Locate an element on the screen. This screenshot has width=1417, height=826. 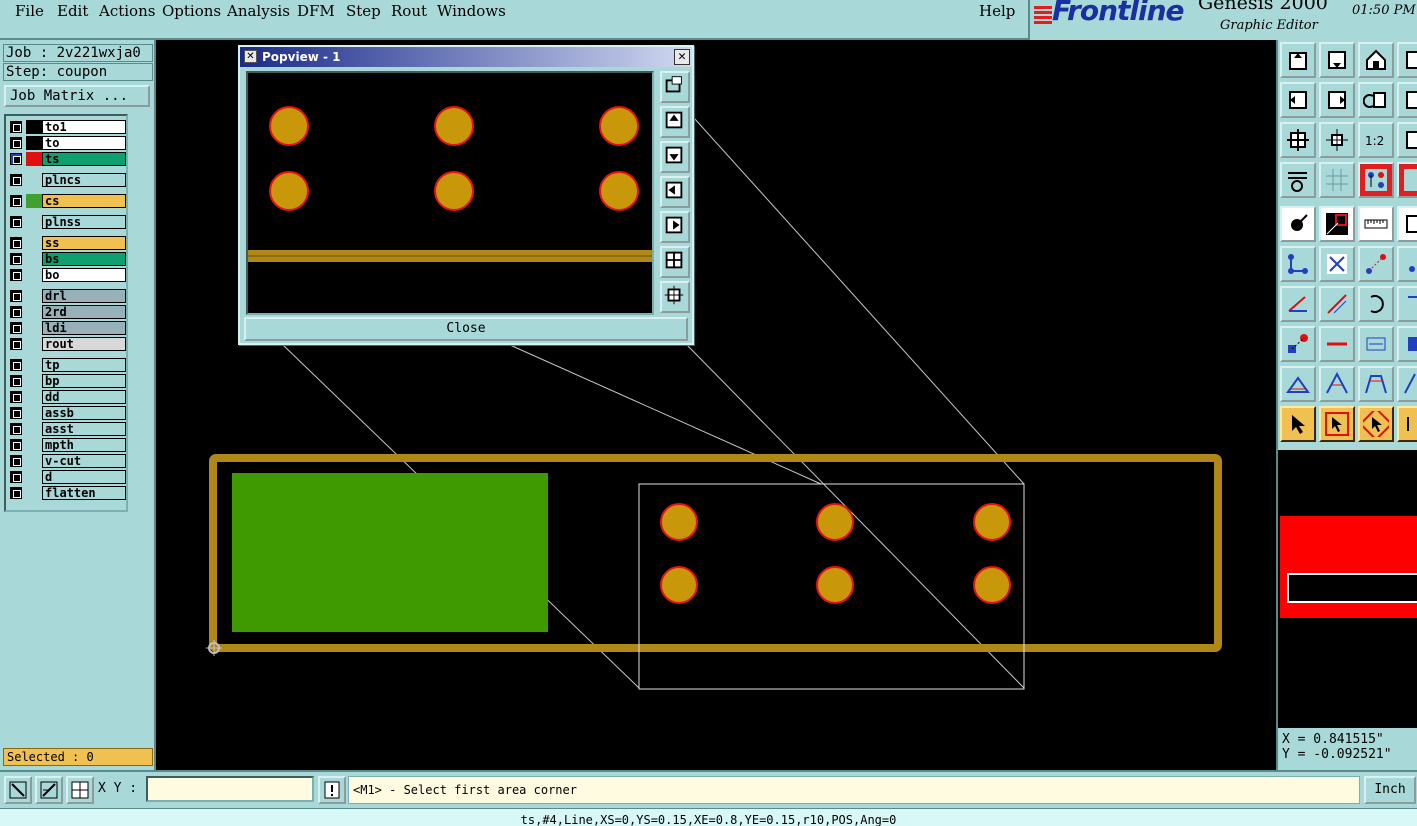
popview-titlebar: ✕ Popview - 1 is located at coordinates (466, 57).